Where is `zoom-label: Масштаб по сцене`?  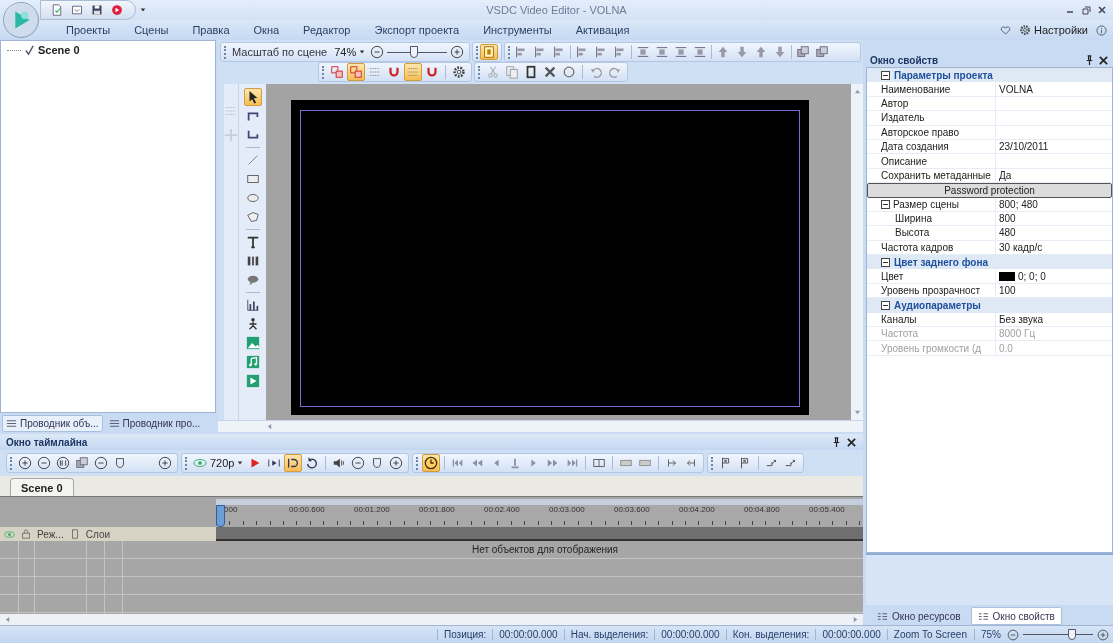
zoom-label: Масштаб по сцене is located at coordinates (280, 52).